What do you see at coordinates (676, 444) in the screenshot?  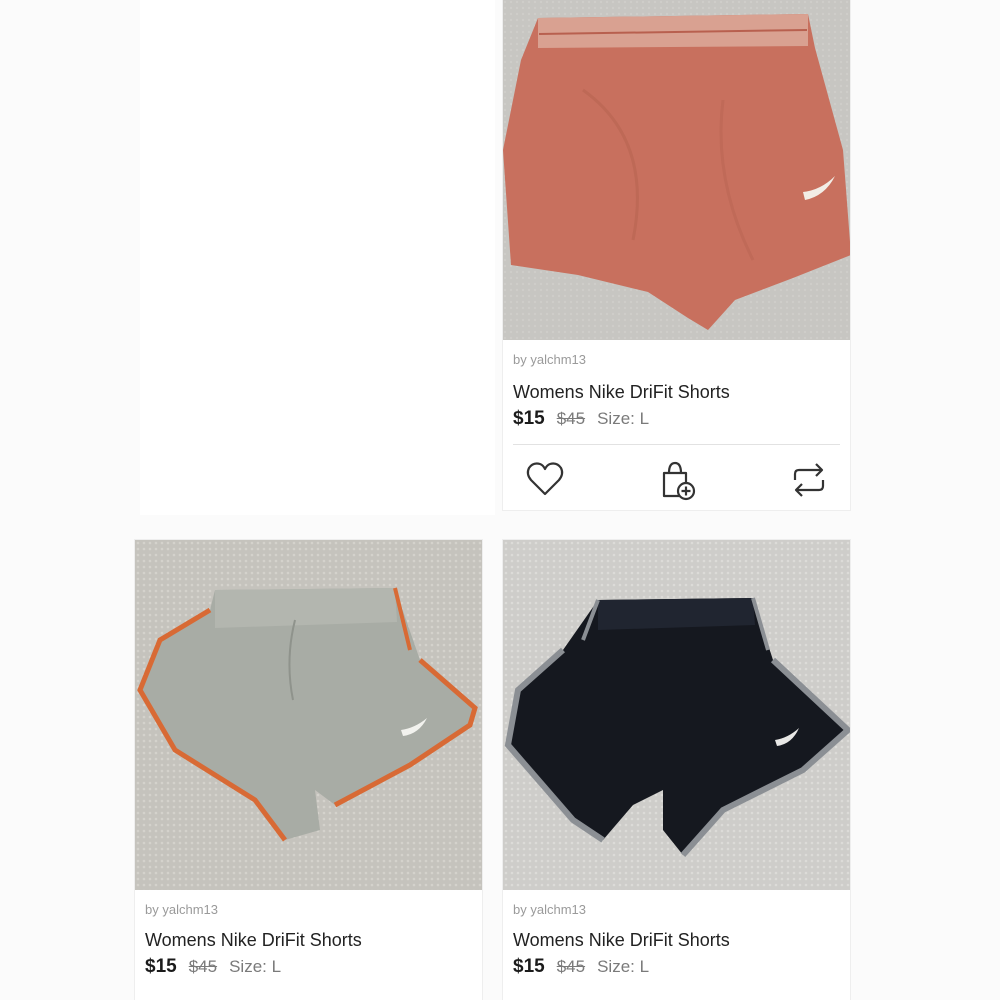 I see `divider` at bounding box center [676, 444].